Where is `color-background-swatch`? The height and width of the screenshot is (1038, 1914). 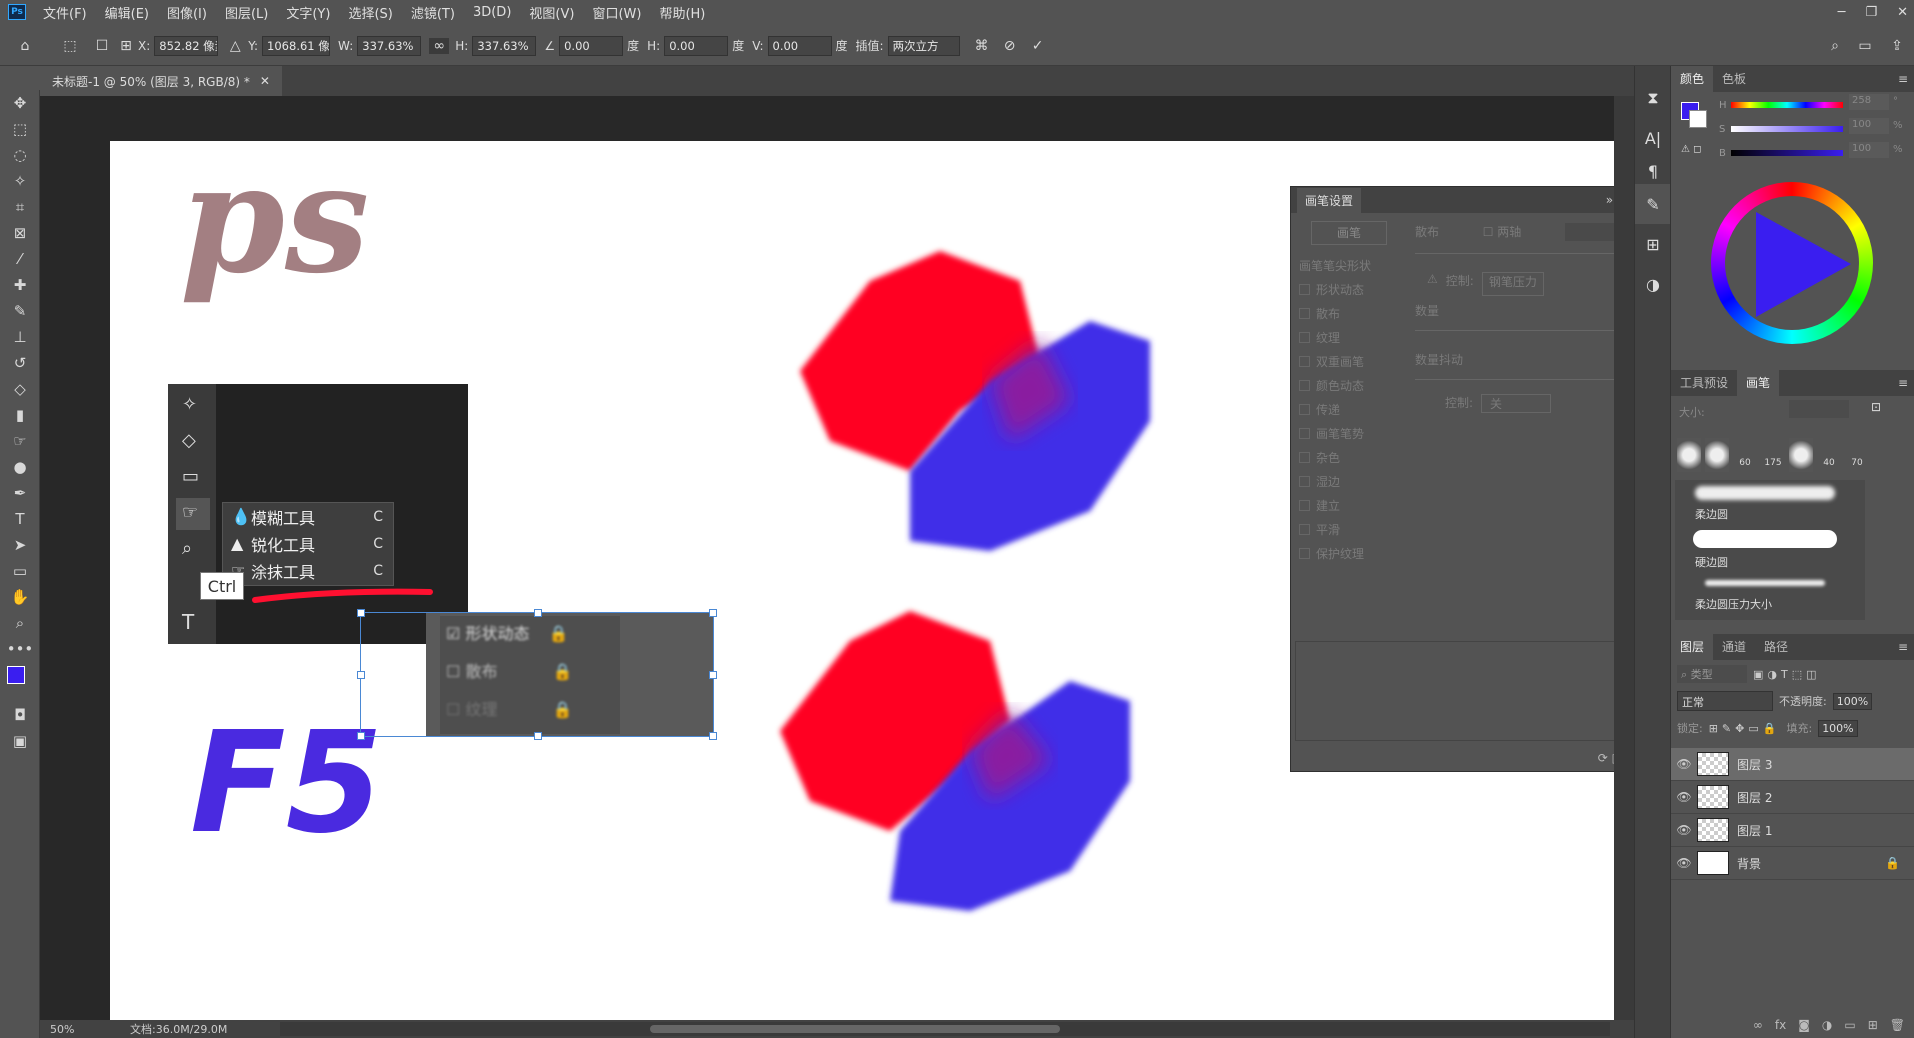 color-background-swatch is located at coordinates (1698, 119).